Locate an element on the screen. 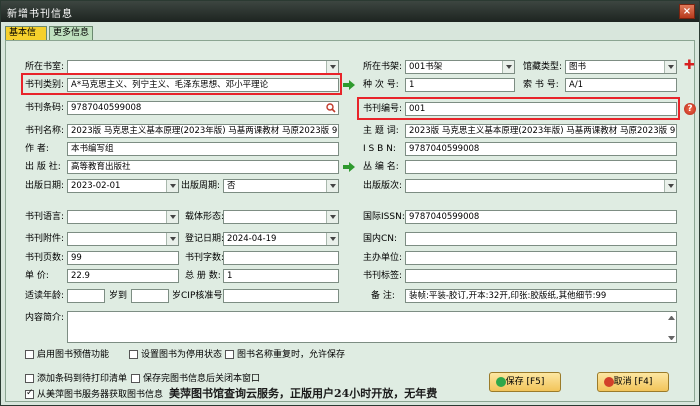 This screenshot has width=700, height=406. call-no-label: 索 书 号: is located at coordinates (541, 85).